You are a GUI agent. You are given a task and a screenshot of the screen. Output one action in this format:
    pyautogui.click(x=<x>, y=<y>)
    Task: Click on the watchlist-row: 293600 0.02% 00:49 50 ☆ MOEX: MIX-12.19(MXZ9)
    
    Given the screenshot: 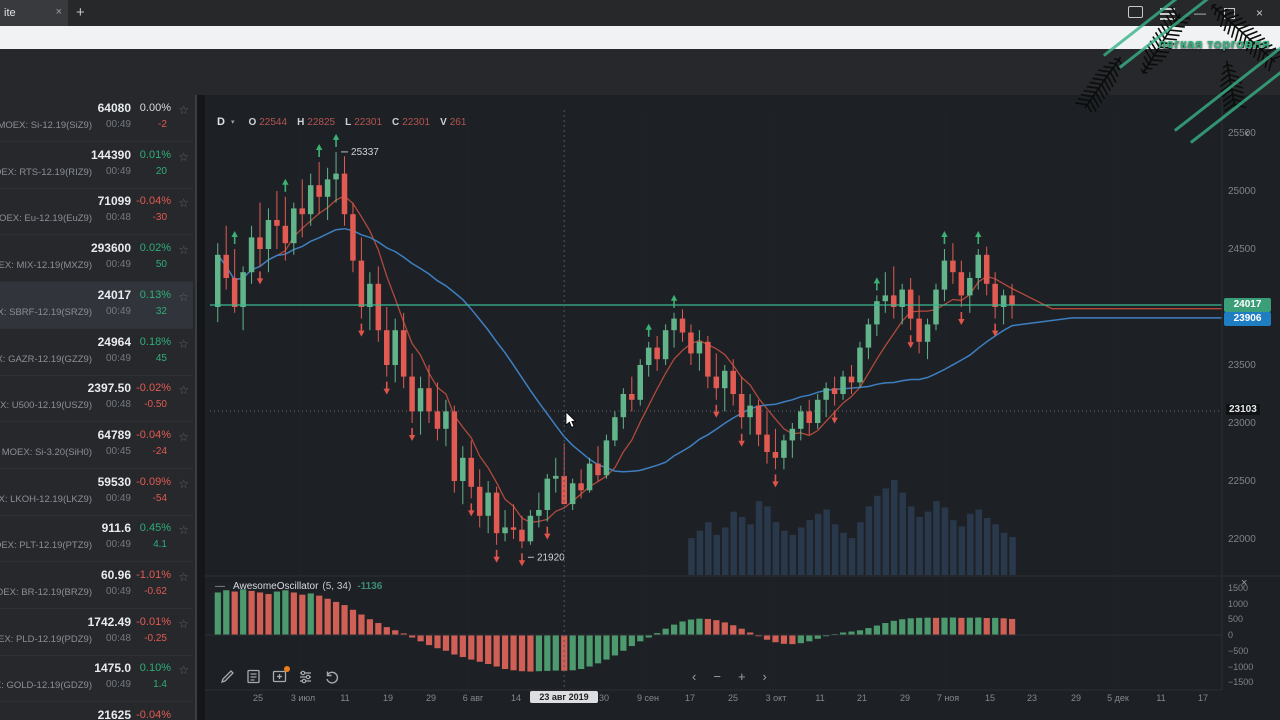 What is the action you would take?
    pyautogui.click(x=96, y=259)
    